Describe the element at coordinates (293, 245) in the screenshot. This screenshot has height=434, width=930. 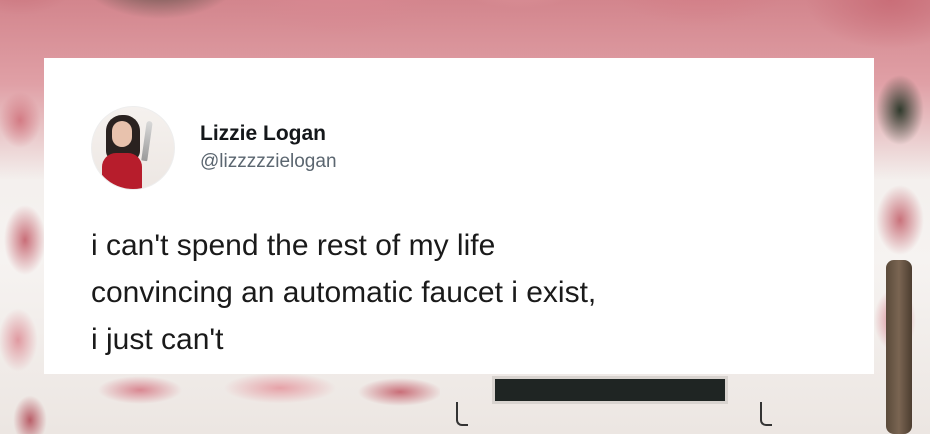
I see `tweet-text-line: i can't spend the rest of my life` at that location.